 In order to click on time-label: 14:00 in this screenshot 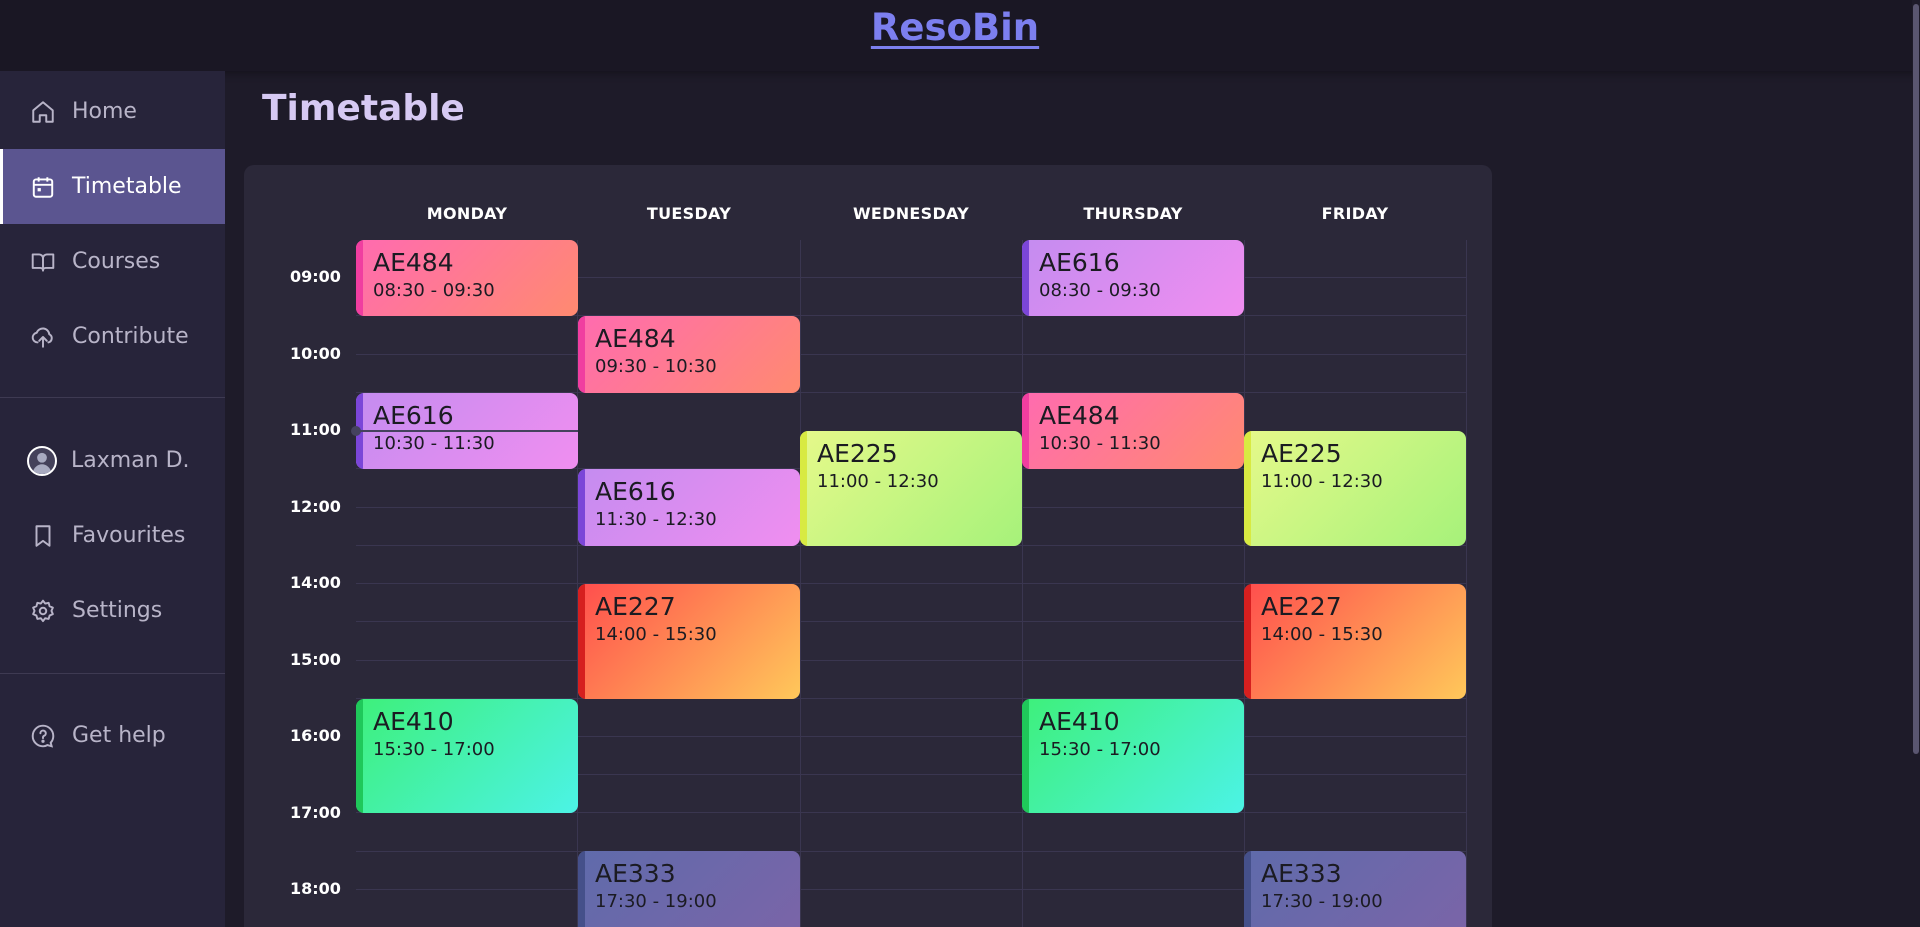, I will do `click(315, 582)`.